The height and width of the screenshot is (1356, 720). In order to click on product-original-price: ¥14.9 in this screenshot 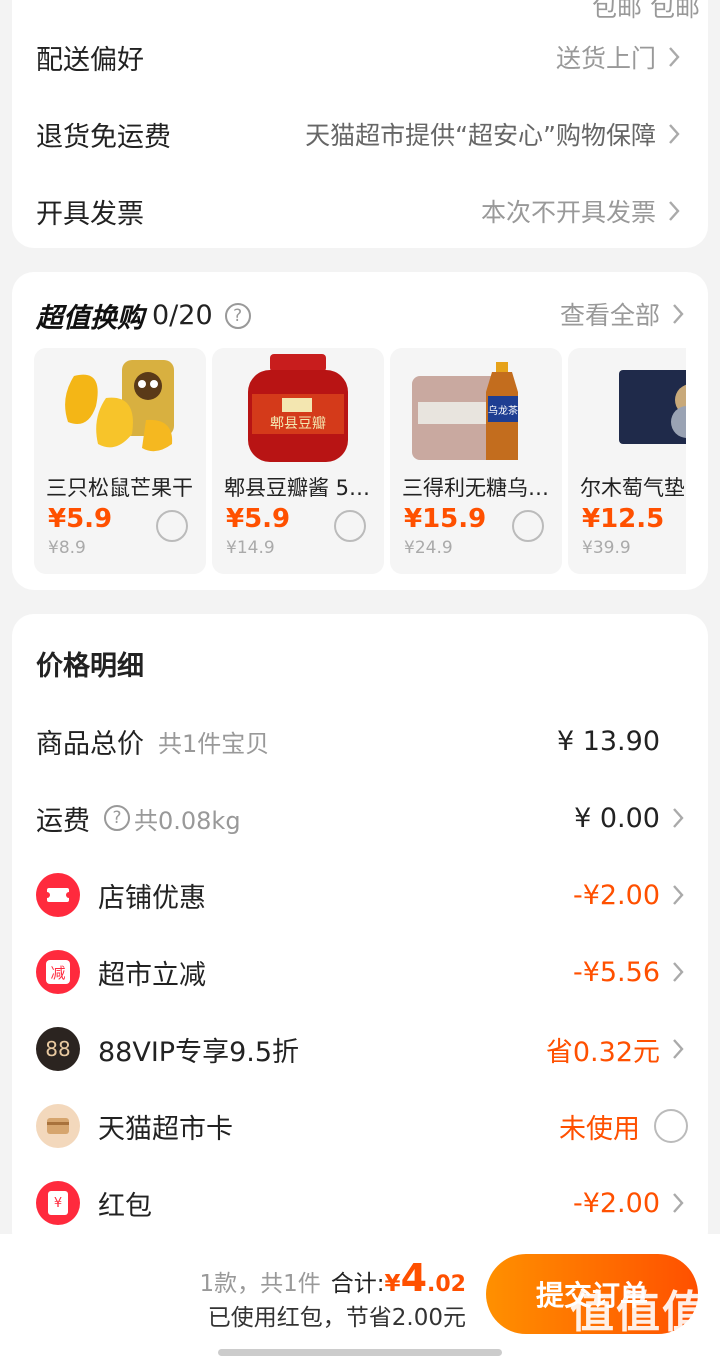, I will do `click(250, 548)`.